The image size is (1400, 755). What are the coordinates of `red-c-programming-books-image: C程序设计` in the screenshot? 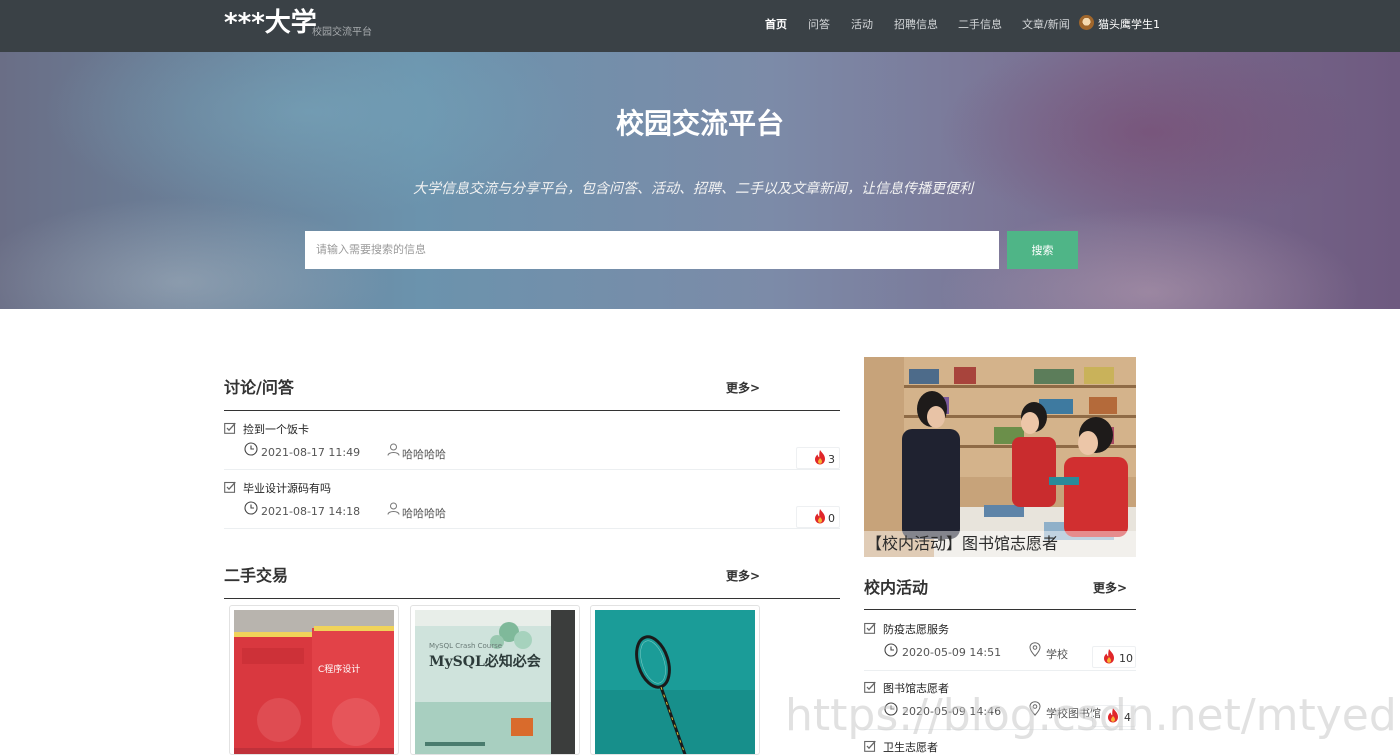 It's located at (314, 682).